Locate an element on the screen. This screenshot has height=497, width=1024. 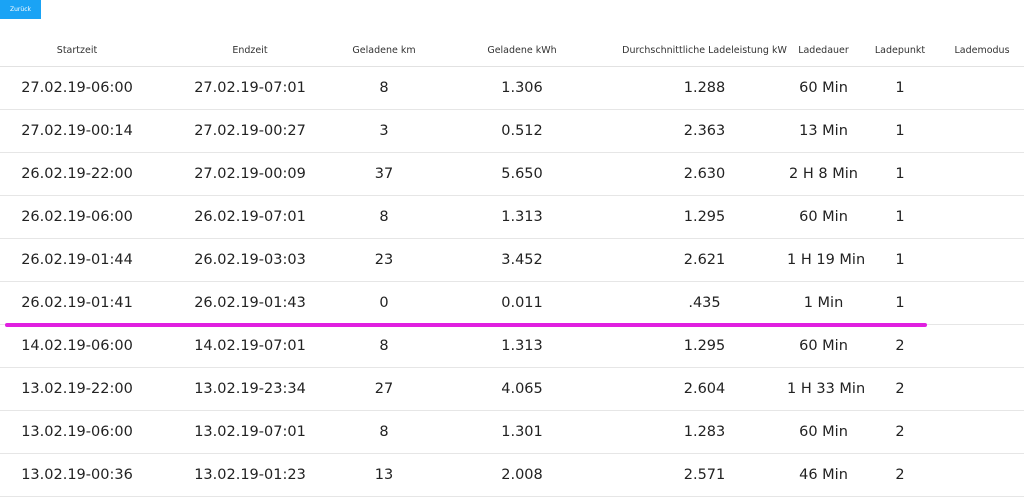
ladedauer-cell: 13 Min is located at coordinates (823, 131).